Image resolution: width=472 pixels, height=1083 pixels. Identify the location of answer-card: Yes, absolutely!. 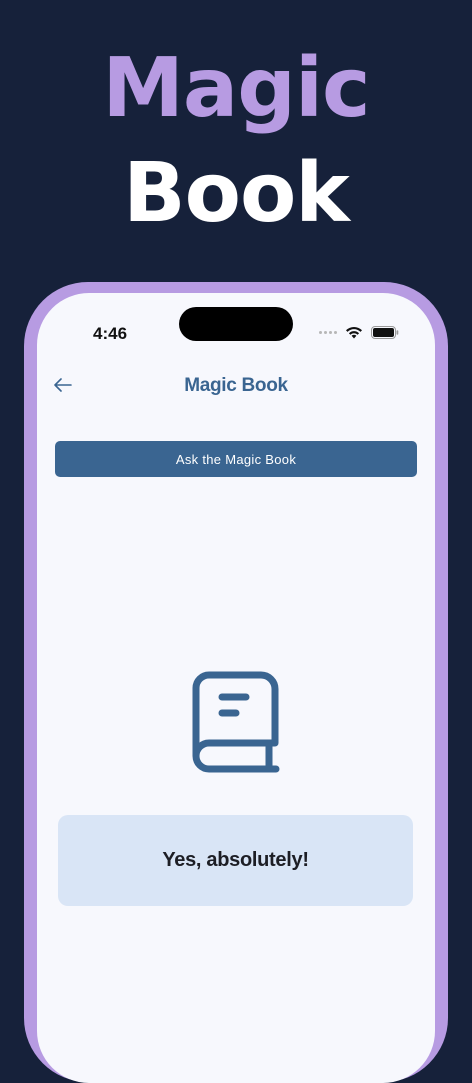
(235, 860).